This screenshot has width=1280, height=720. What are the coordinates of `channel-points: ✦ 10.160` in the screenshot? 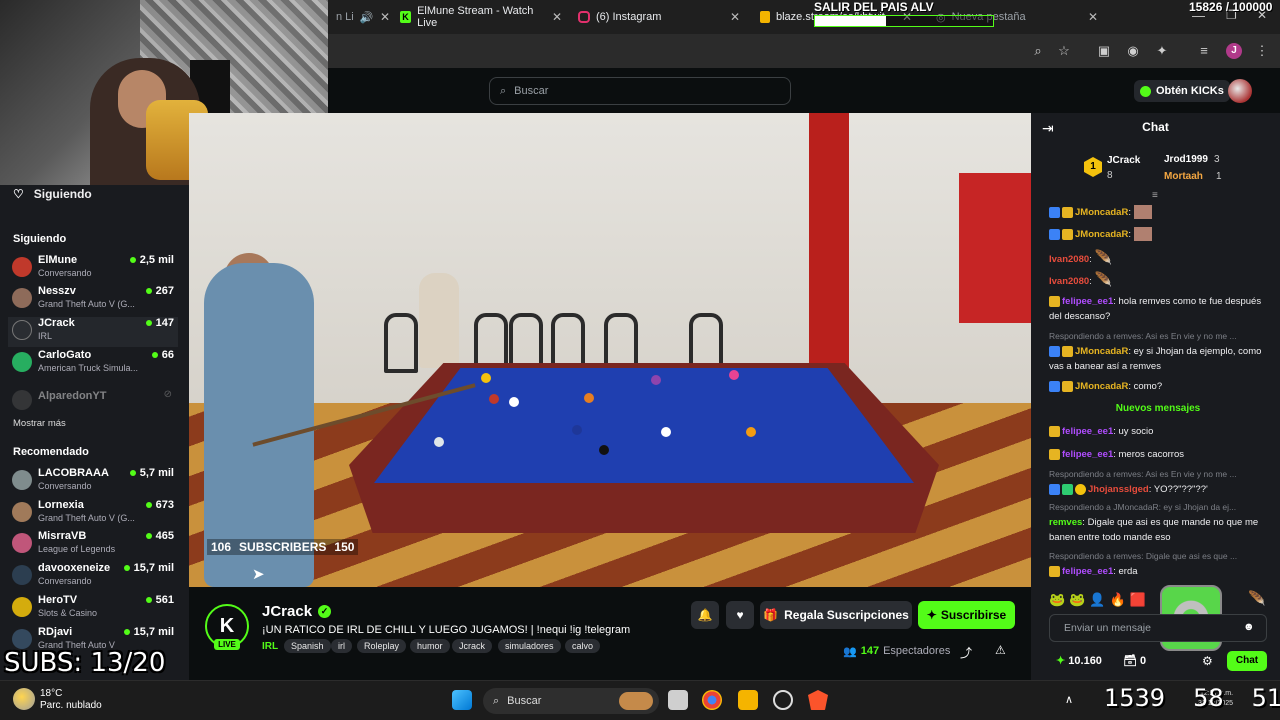 It's located at (1079, 660).